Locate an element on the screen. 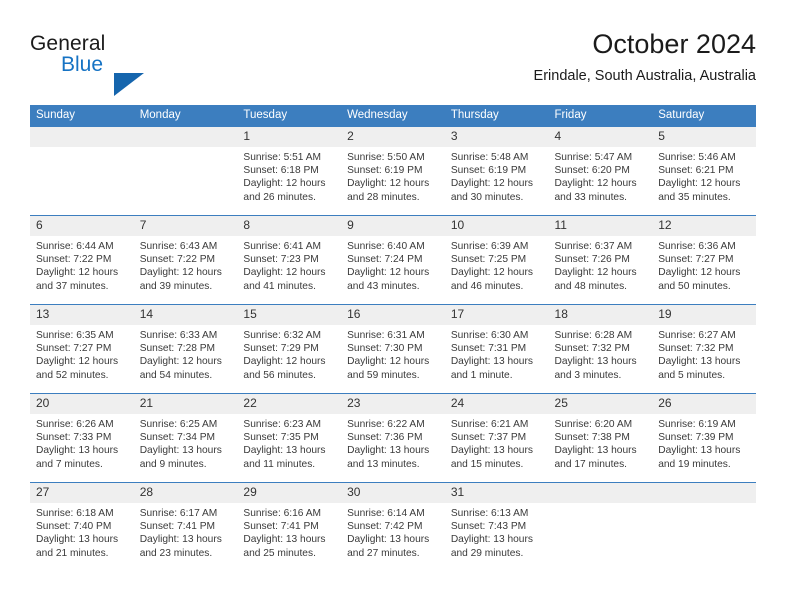 Image resolution: width=792 pixels, height=612 pixels. sunset-text: Sunset: 7:36 PM is located at coordinates (385, 438).